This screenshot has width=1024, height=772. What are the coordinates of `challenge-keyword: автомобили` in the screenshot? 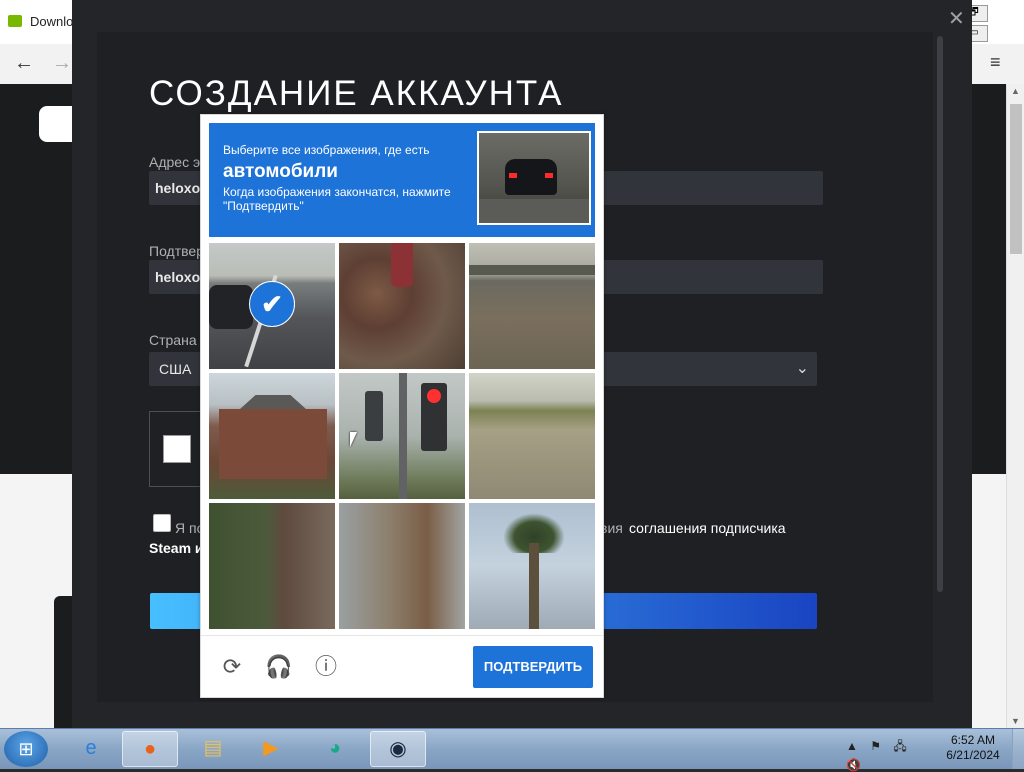 It's located at (280, 171).